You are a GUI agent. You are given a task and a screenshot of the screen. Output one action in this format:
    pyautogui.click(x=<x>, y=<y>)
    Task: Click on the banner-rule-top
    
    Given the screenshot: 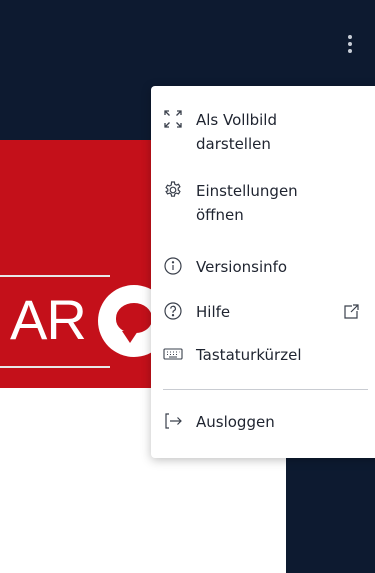 What is the action you would take?
    pyautogui.click(x=55, y=276)
    